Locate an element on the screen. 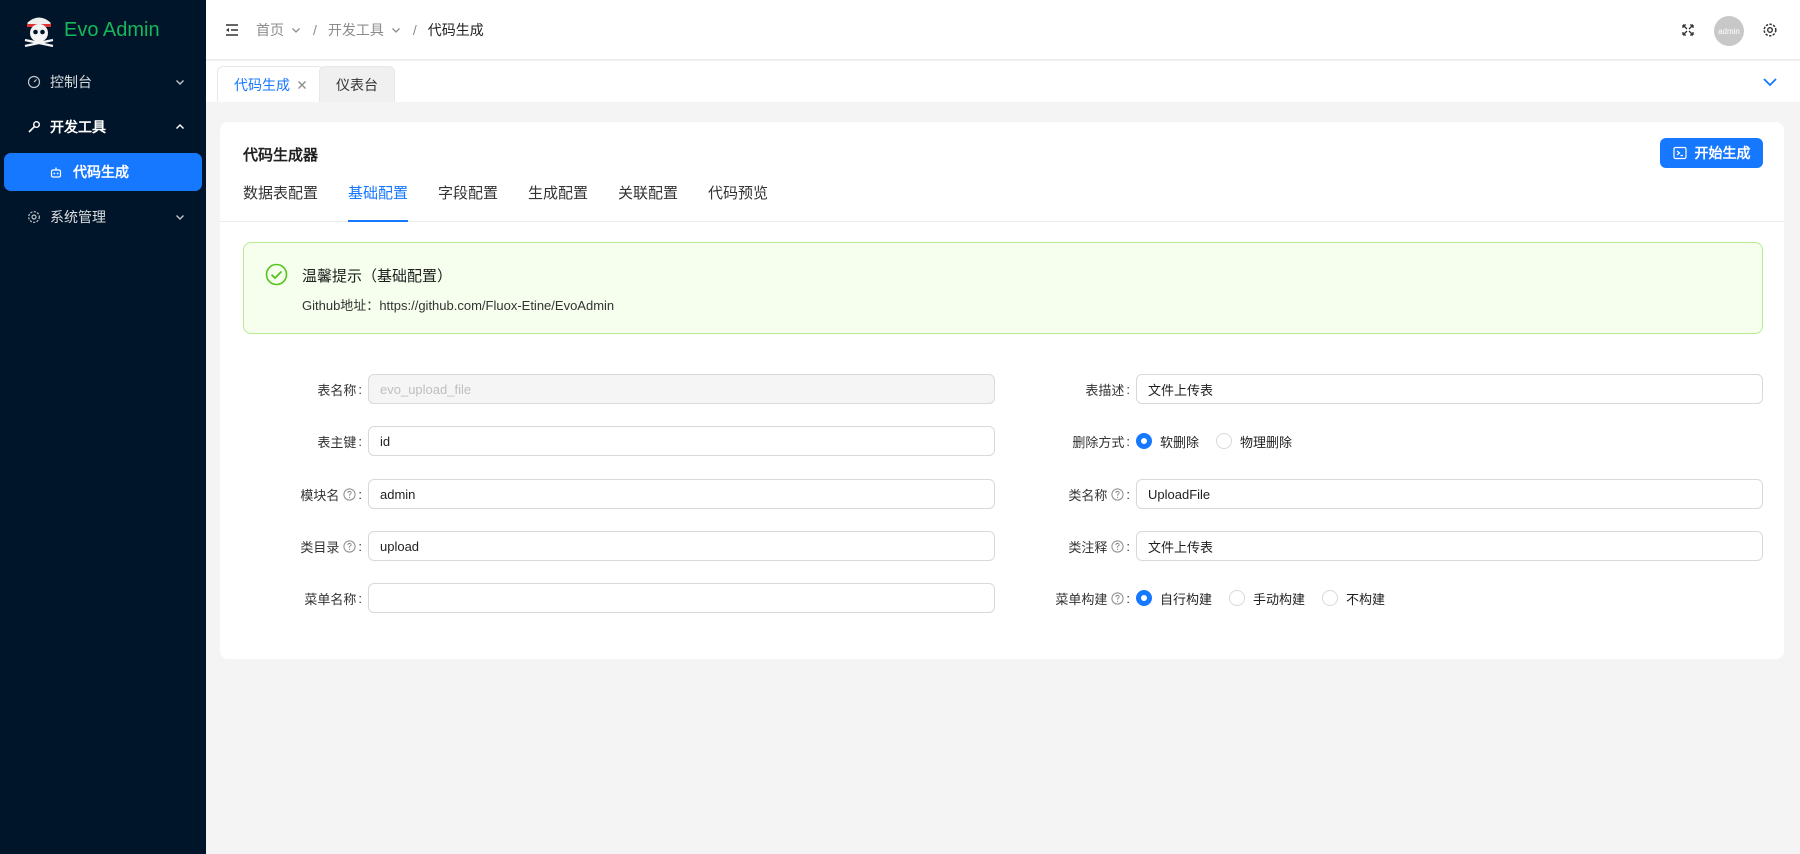 The width and height of the screenshot is (1800, 854). menu-build-label: 菜单构建: is located at coordinates (1092, 598).